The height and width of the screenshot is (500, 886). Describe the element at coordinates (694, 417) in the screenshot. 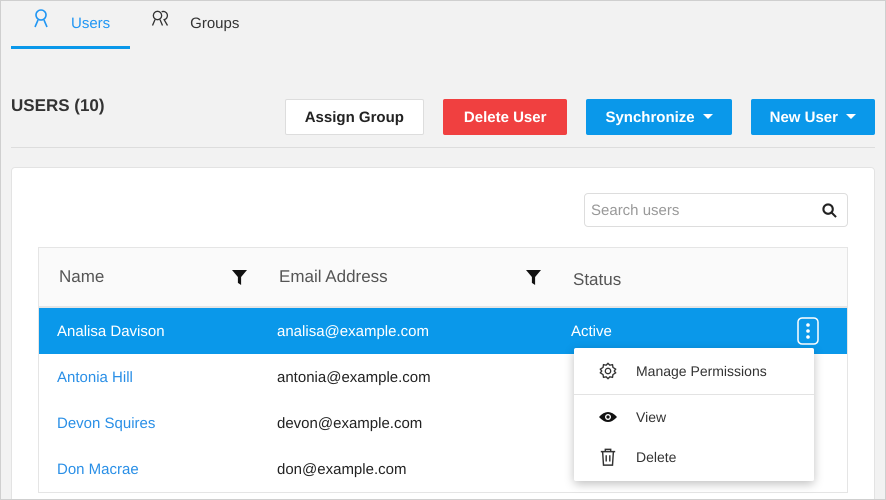

I see `menu-item: View` at that location.